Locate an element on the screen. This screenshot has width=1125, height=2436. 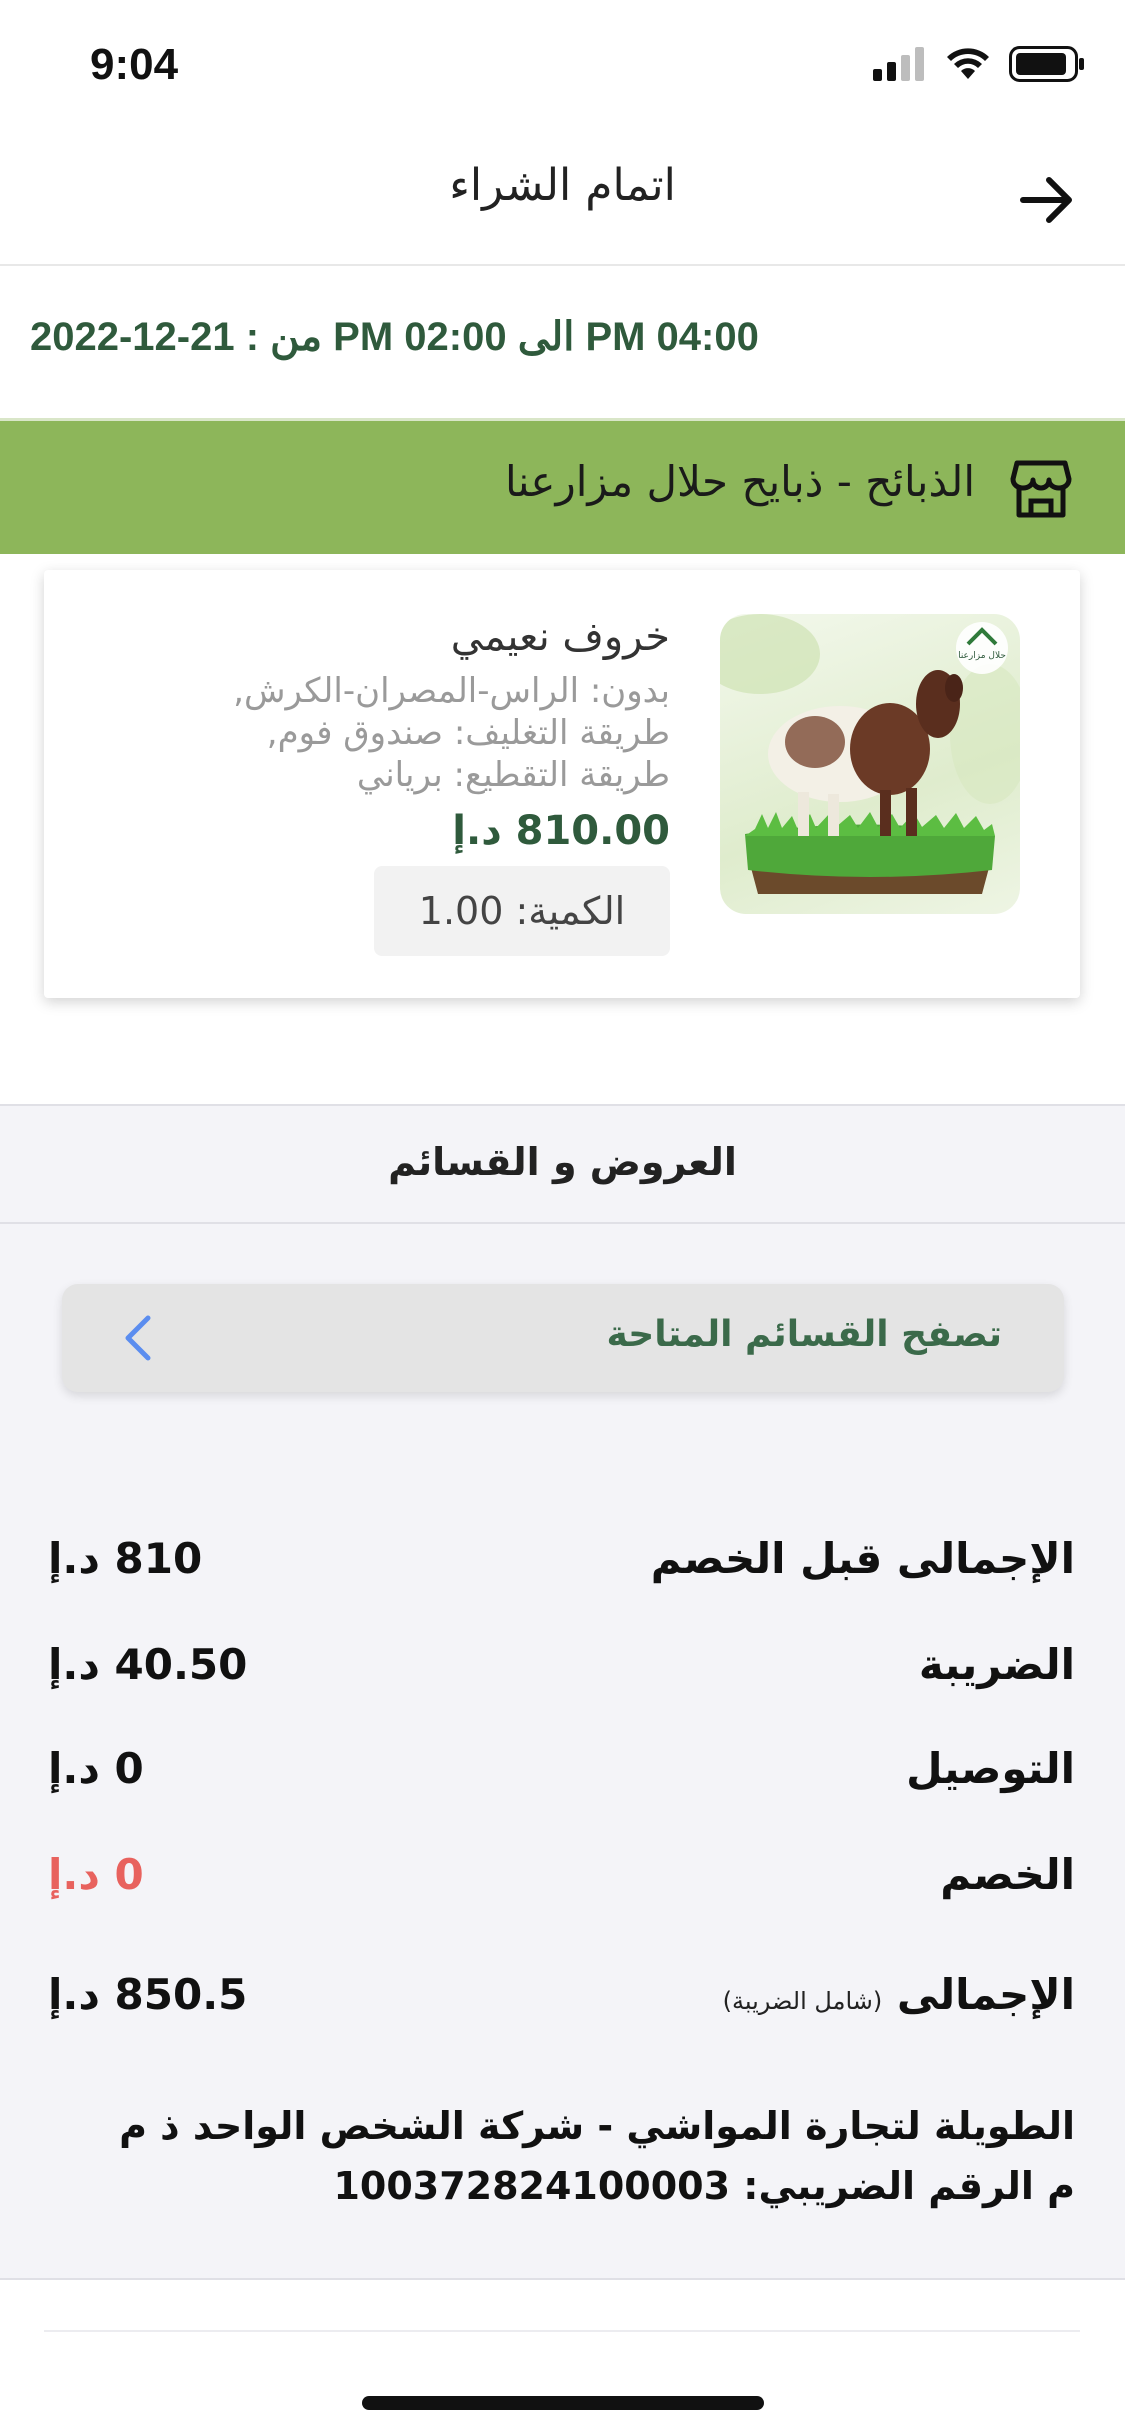
status-icons is located at coordinates (979, 64).